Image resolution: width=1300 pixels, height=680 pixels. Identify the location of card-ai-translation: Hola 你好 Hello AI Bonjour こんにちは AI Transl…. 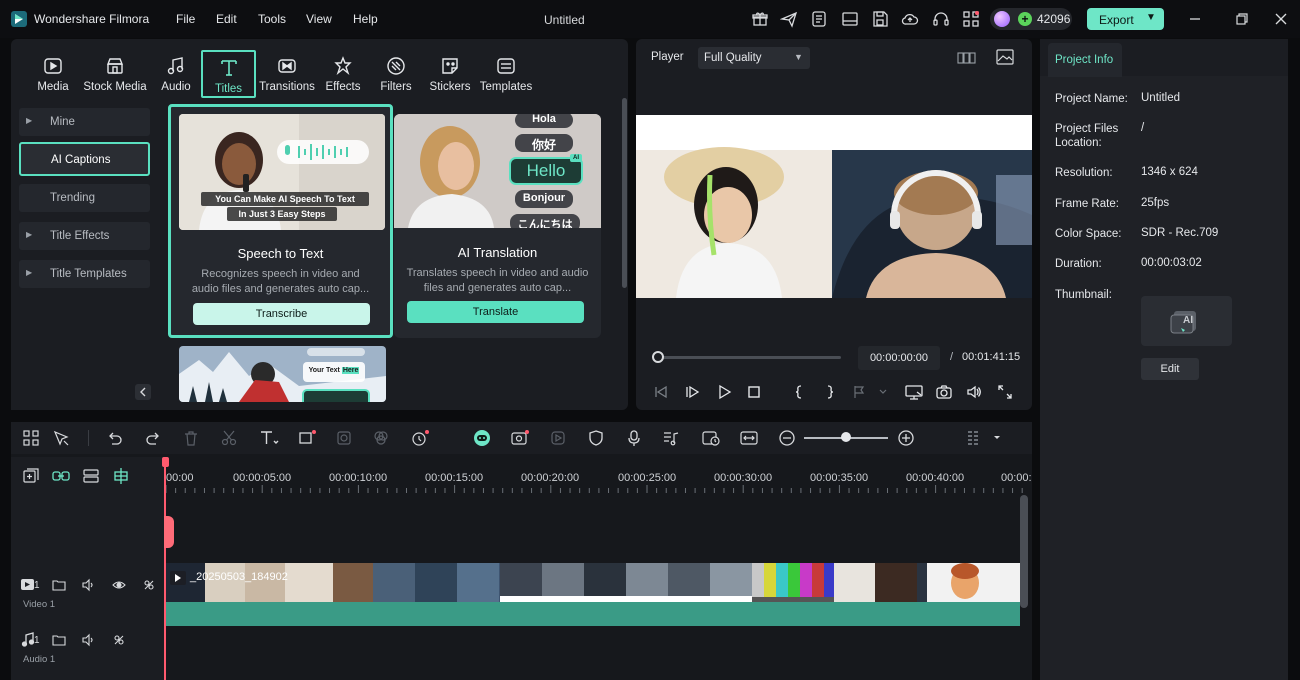
(497, 226).